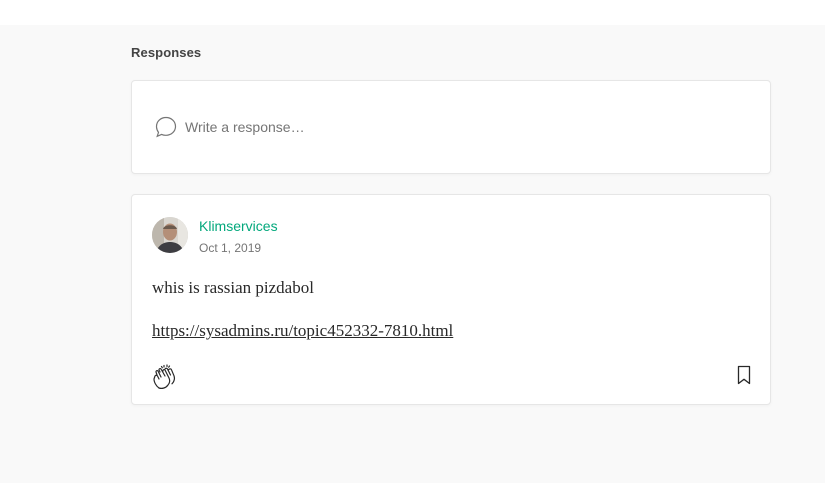 Image resolution: width=825 pixels, height=483 pixels. What do you see at coordinates (230, 248) in the screenshot?
I see `response-date: Oct 1, 2019` at bounding box center [230, 248].